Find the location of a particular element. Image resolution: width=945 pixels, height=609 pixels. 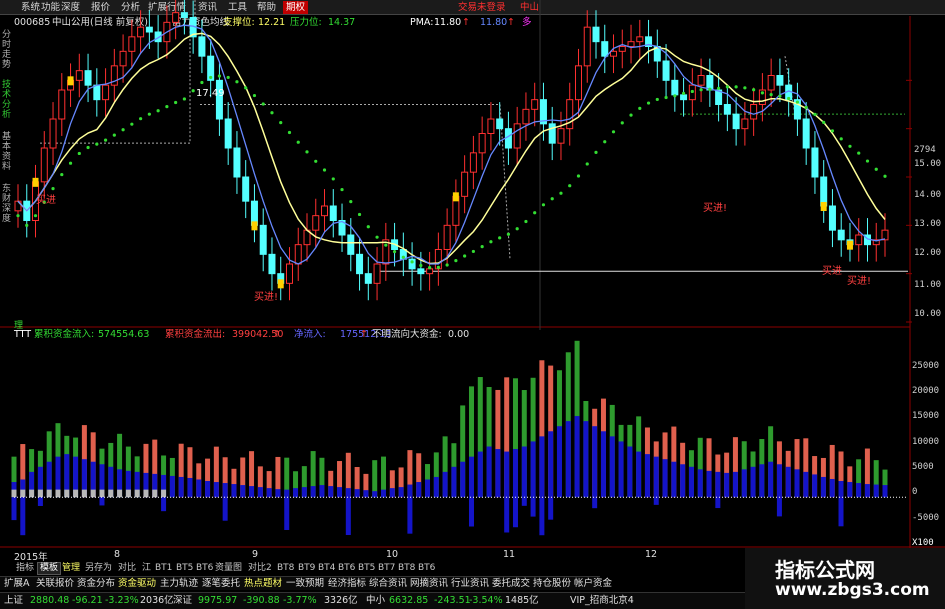

volume-axis-unit: X100 is located at coordinates (923, 543).